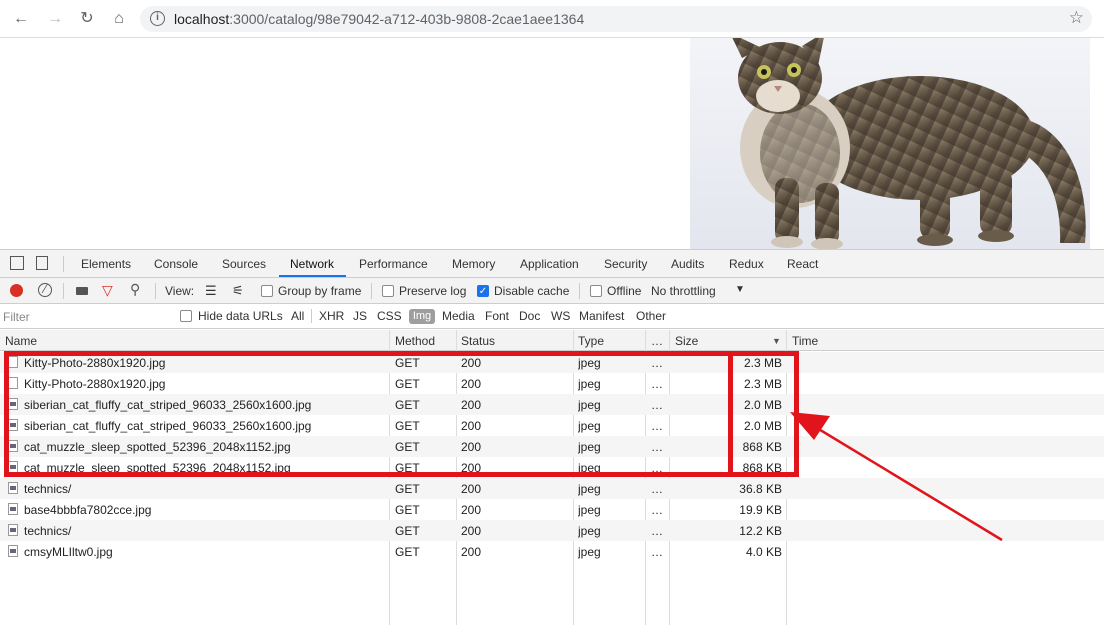  I want to click on tab-react: React, so click(802, 264).